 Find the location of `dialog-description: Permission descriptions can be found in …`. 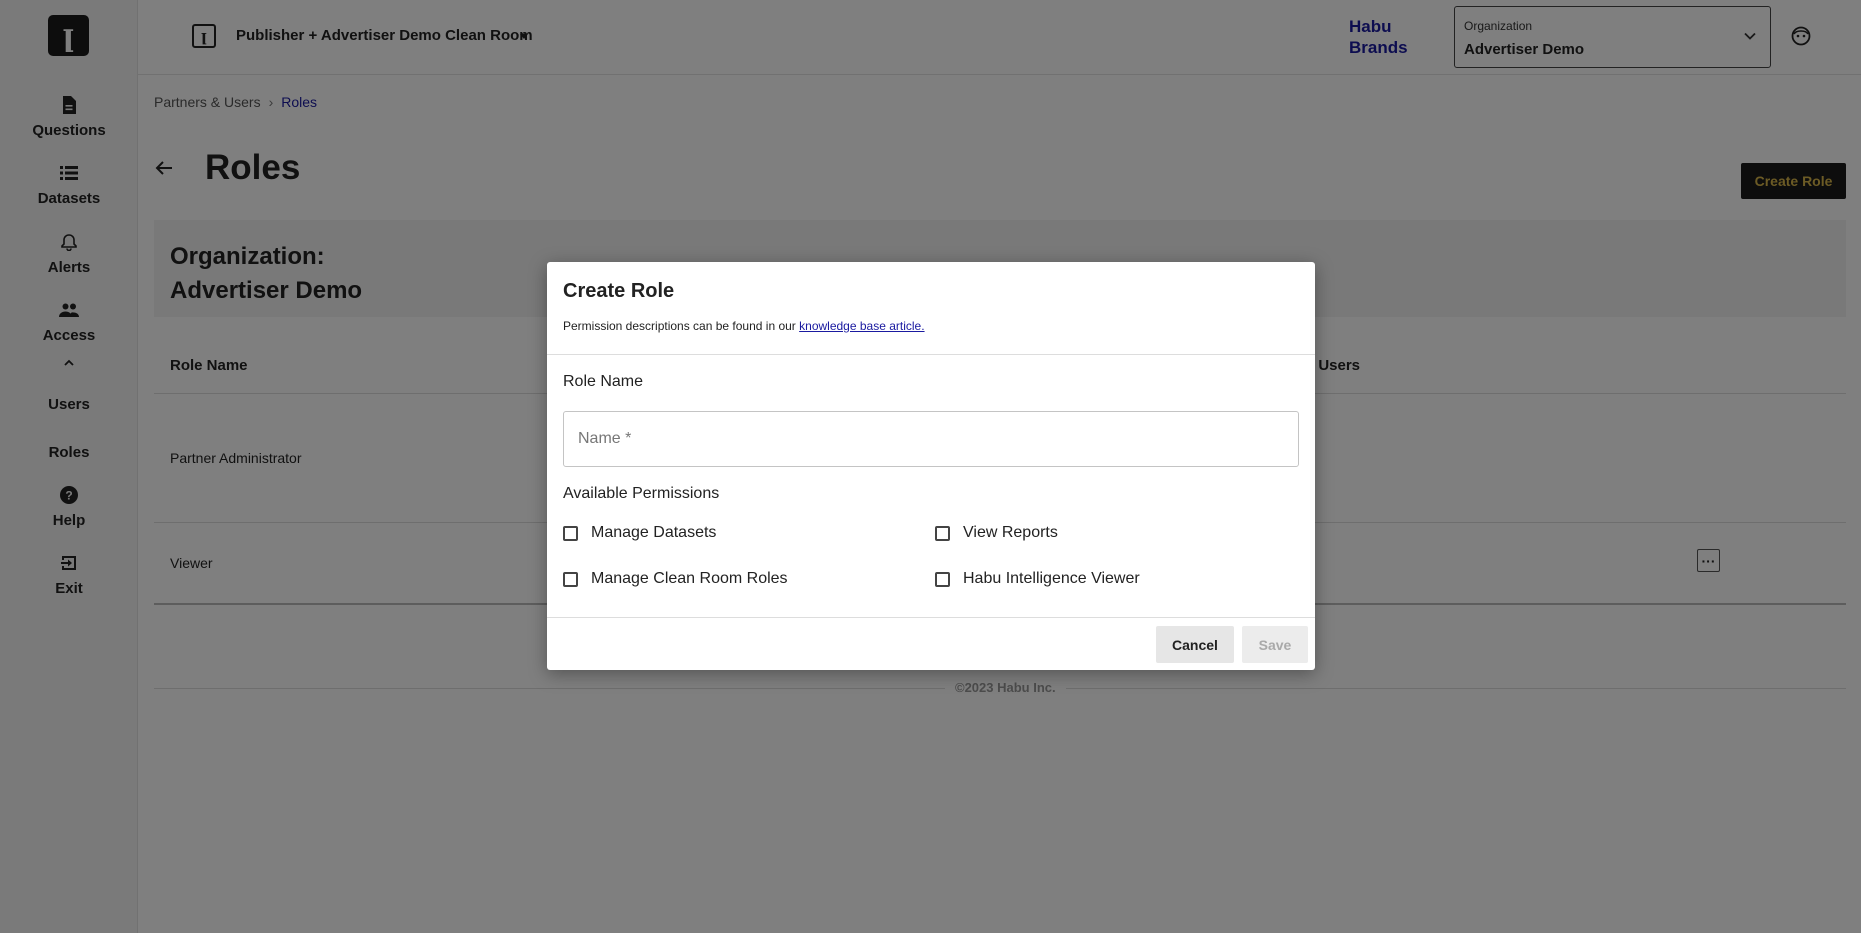

dialog-description: Permission descriptions can be found in … is located at coordinates (744, 326).